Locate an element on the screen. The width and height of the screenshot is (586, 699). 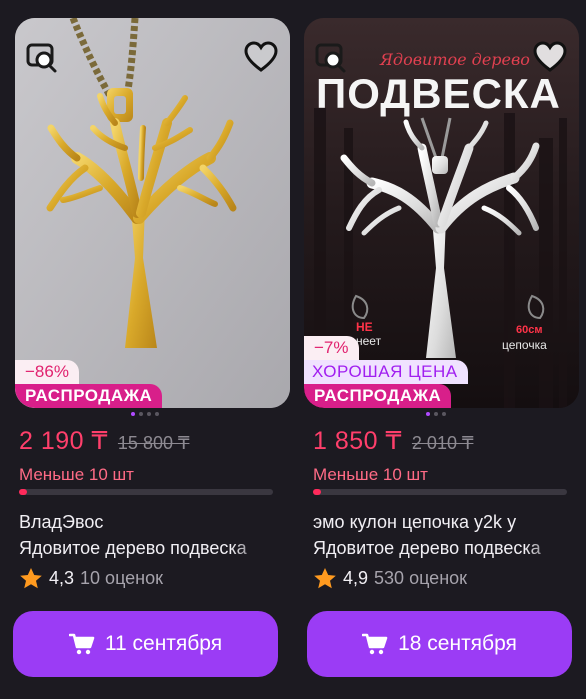
brand-name: эмо кулон цепочка y2k у is located at coordinates (439, 522).